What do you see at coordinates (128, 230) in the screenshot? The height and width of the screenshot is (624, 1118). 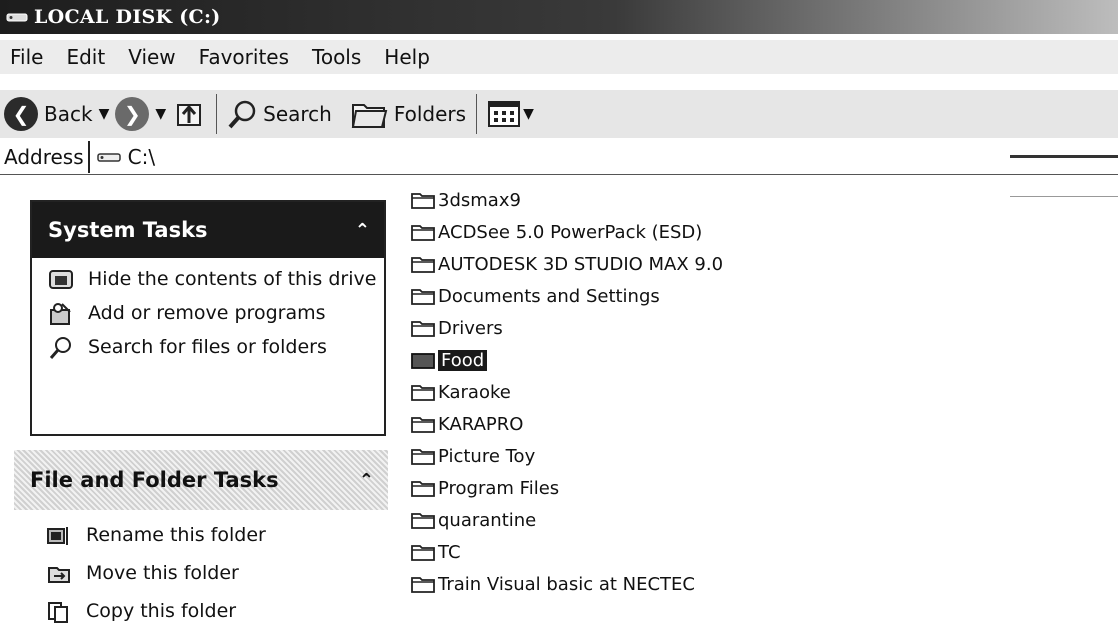 I see `system-tasks-title: System Tasks` at bounding box center [128, 230].